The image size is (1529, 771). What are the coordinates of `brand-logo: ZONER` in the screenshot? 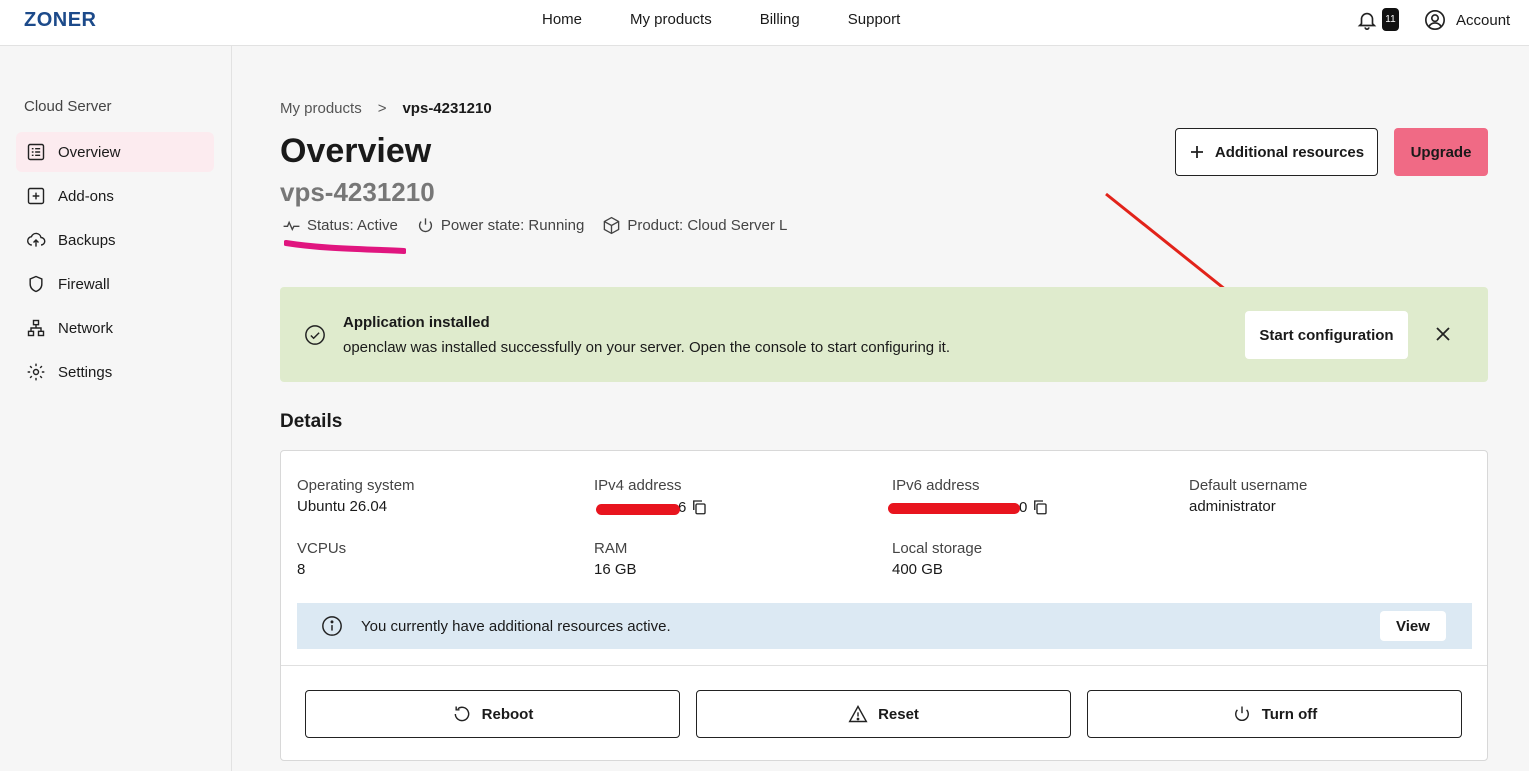 It's located at (60, 20).